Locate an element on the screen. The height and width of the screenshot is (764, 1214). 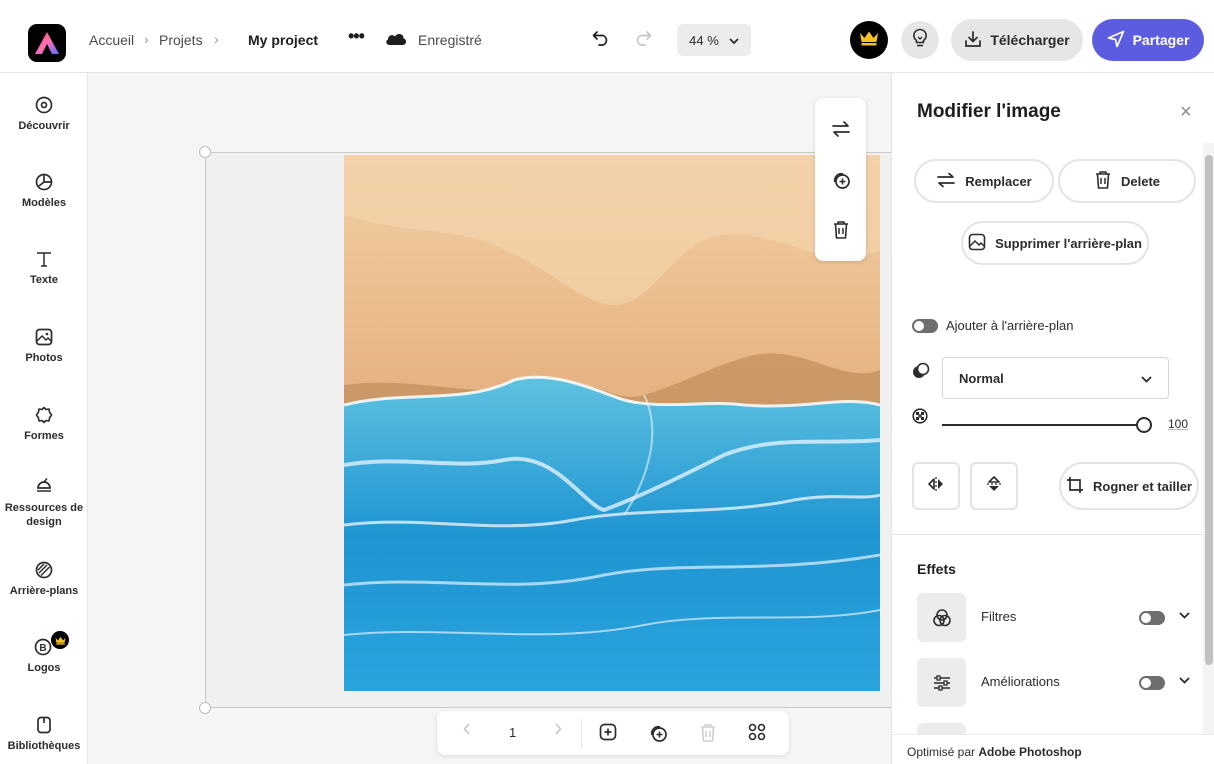
footer-brand: Adobe Photoshop is located at coordinates (1030, 752).